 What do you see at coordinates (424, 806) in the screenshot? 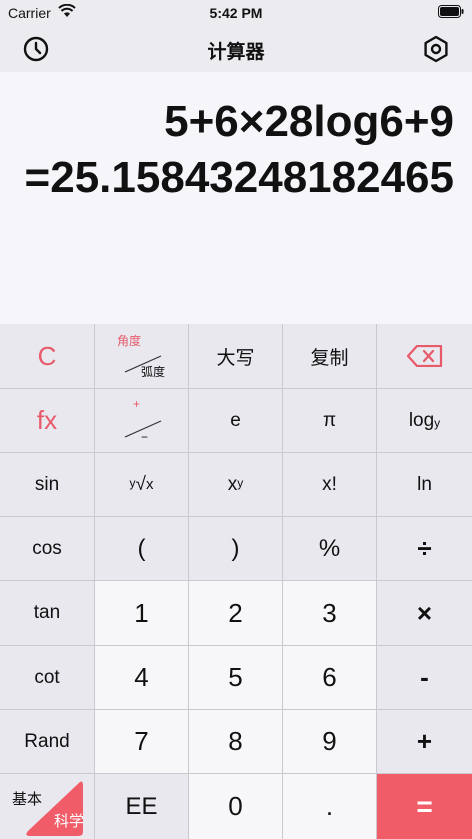
I see `equals-button: =` at bounding box center [424, 806].